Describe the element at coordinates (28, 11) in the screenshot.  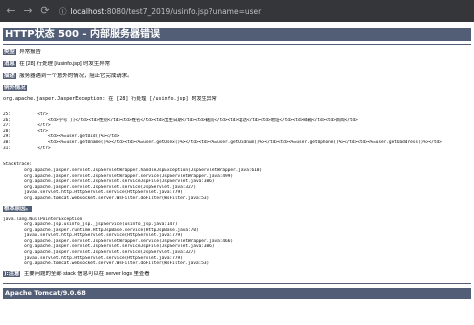
I see `forward-arrow-icon: →` at that location.